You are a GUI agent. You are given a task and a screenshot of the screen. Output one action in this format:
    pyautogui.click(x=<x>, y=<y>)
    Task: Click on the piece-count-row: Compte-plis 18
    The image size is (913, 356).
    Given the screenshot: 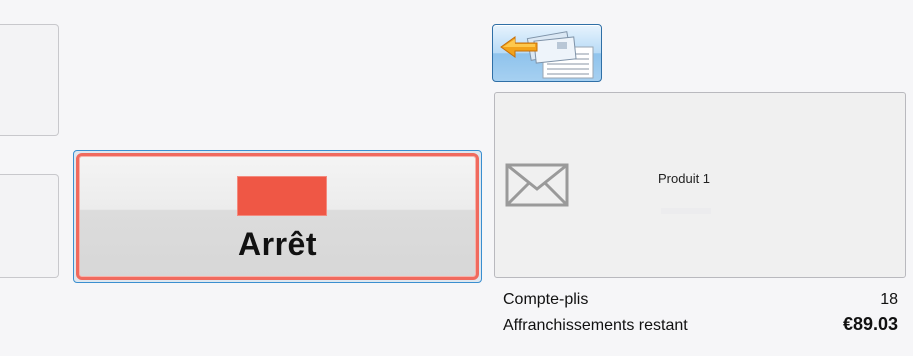 What is the action you would take?
    pyautogui.click(x=700, y=300)
    